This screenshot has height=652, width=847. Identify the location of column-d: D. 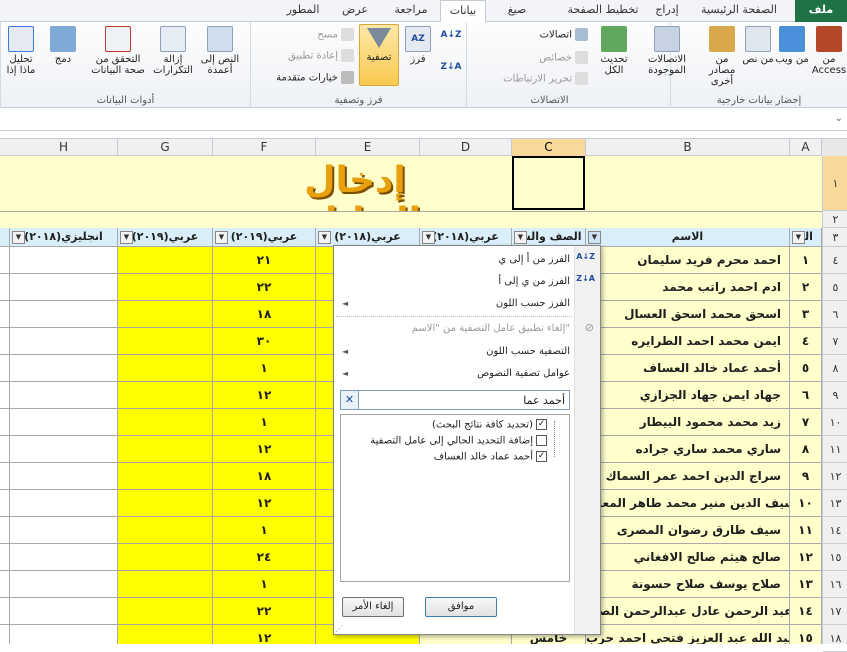
(466, 147).